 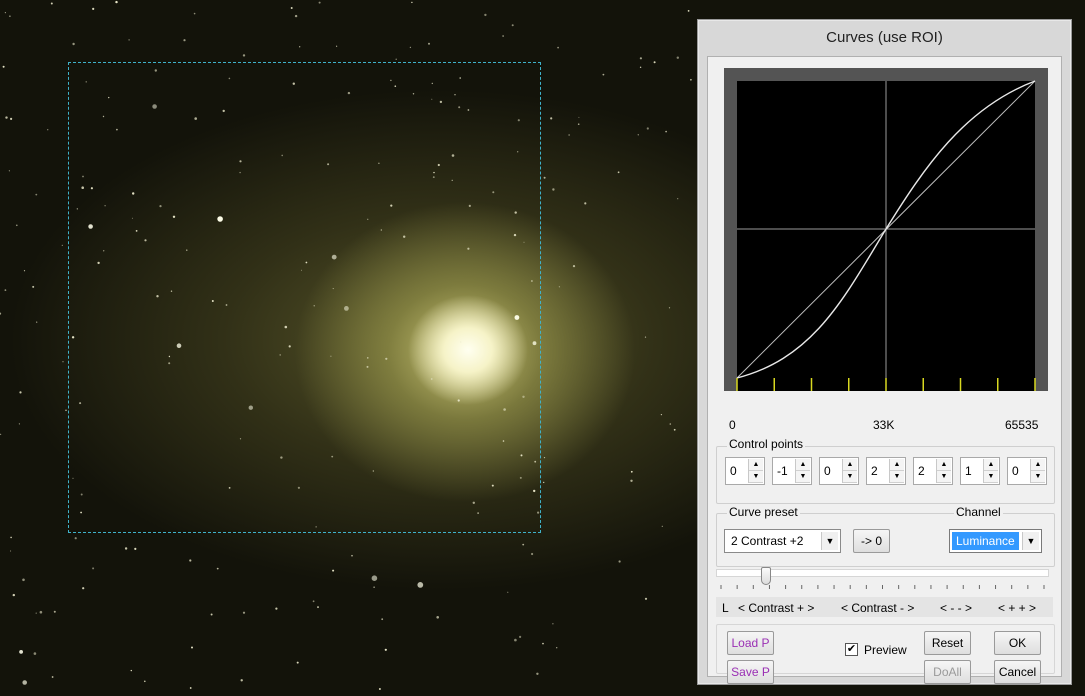 I want to click on control-point-value: -1, so click(x=782, y=471).